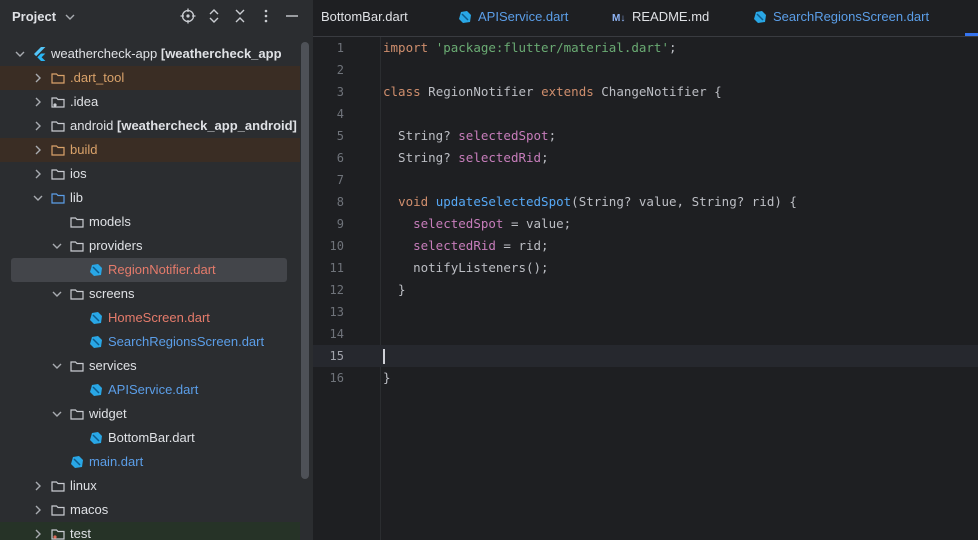 The height and width of the screenshot is (540, 978). Describe the element at coordinates (305, 260) in the screenshot. I see `tree-scrollbar` at that location.